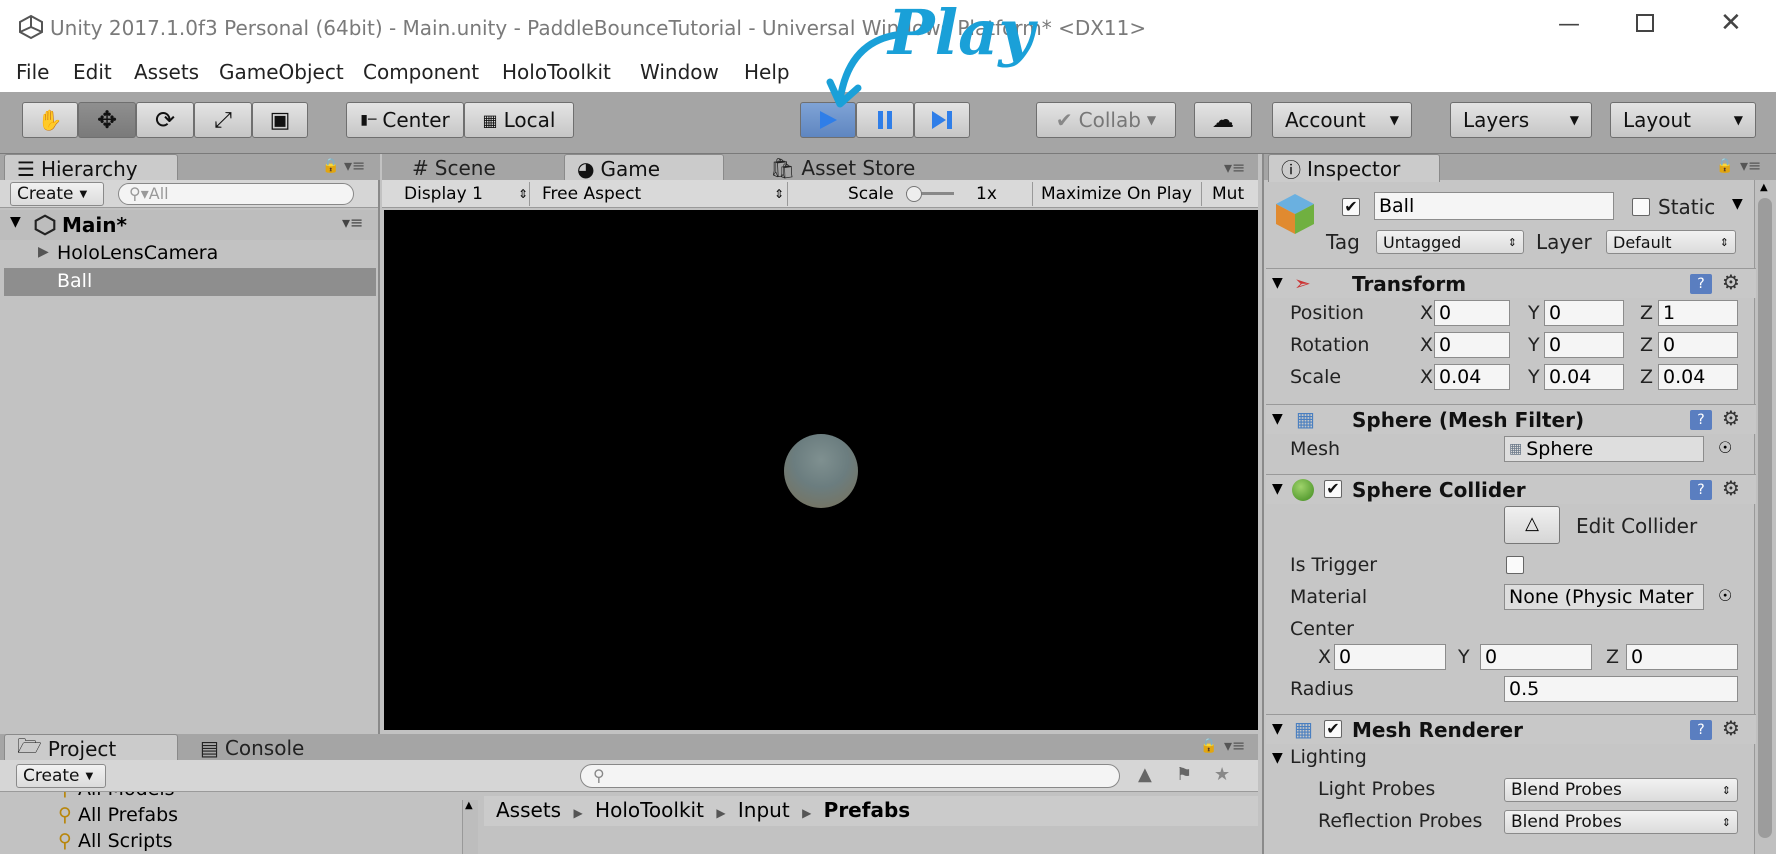  What do you see at coordinates (165, 120) in the screenshot?
I see `rotate-tool-button: ⟳` at bounding box center [165, 120].